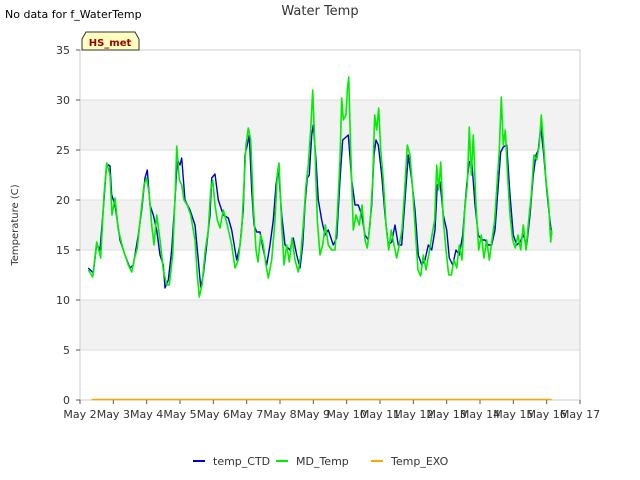  I want to click on y-tick-label: 30, so click(63, 100).